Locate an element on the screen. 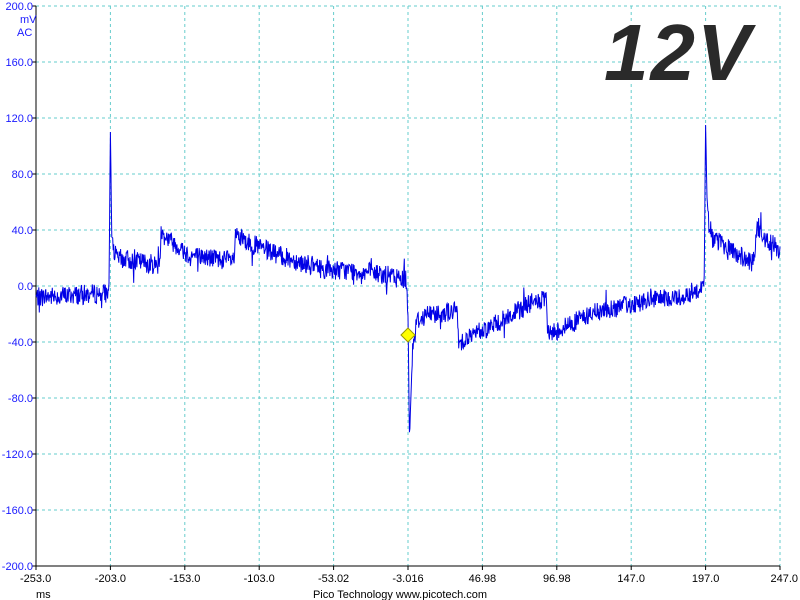  x-tick-label: -53.02 is located at coordinates (333, 579).